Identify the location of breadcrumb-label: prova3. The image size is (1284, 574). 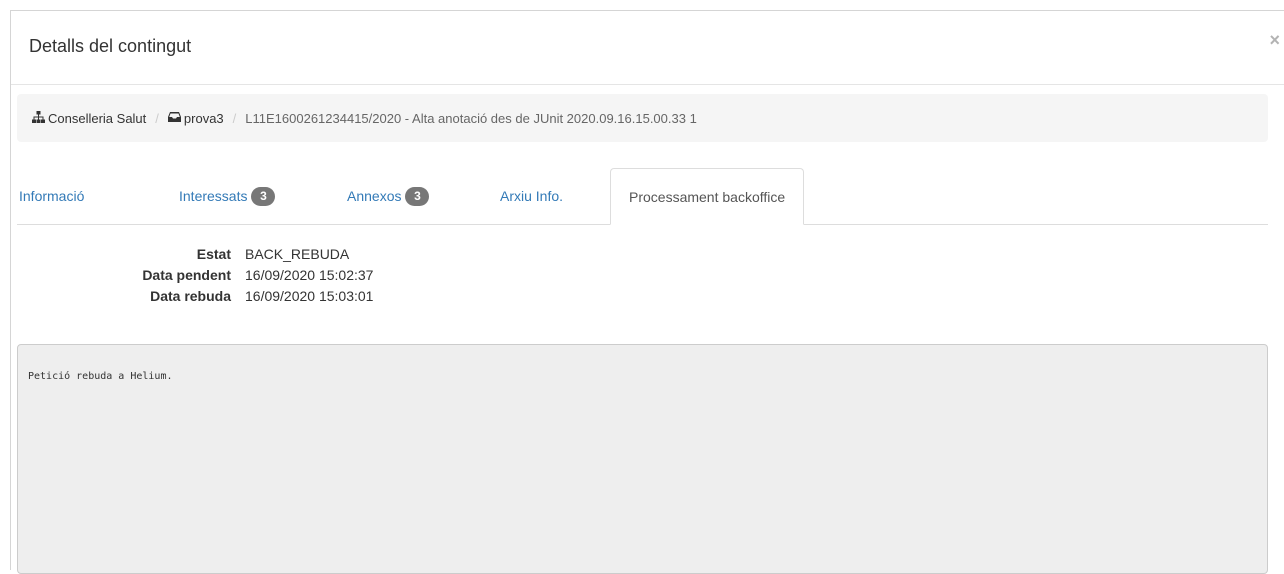
(203, 118).